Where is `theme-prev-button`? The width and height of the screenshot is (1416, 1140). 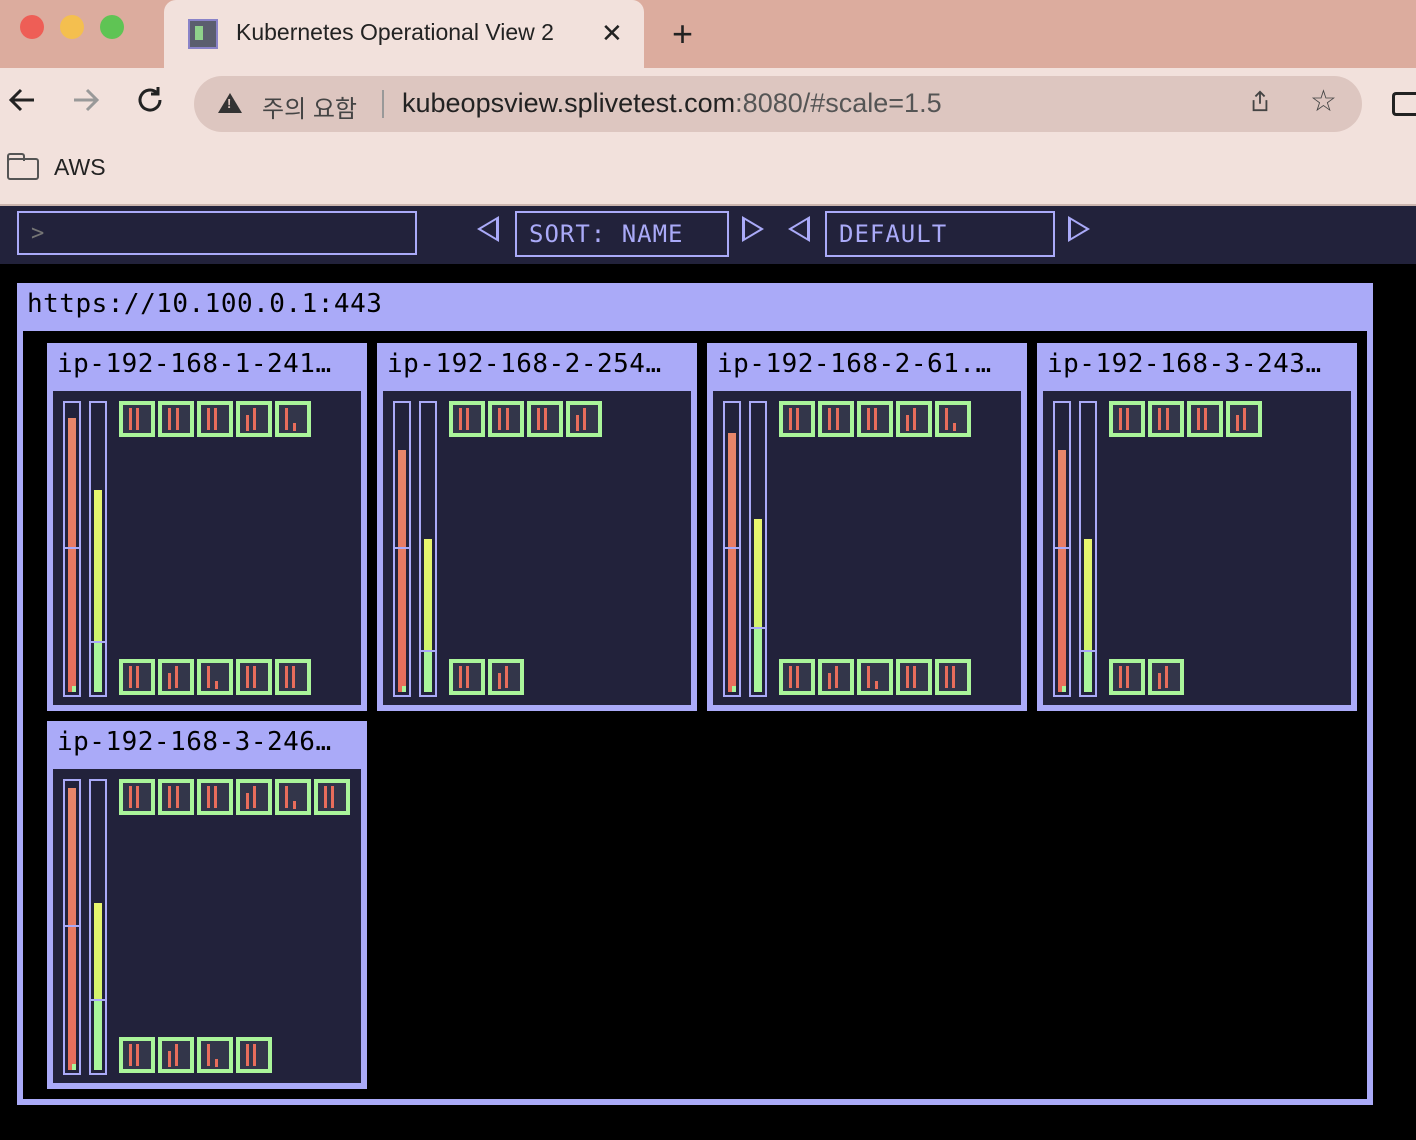
theme-prev-button is located at coordinates (799, 229).